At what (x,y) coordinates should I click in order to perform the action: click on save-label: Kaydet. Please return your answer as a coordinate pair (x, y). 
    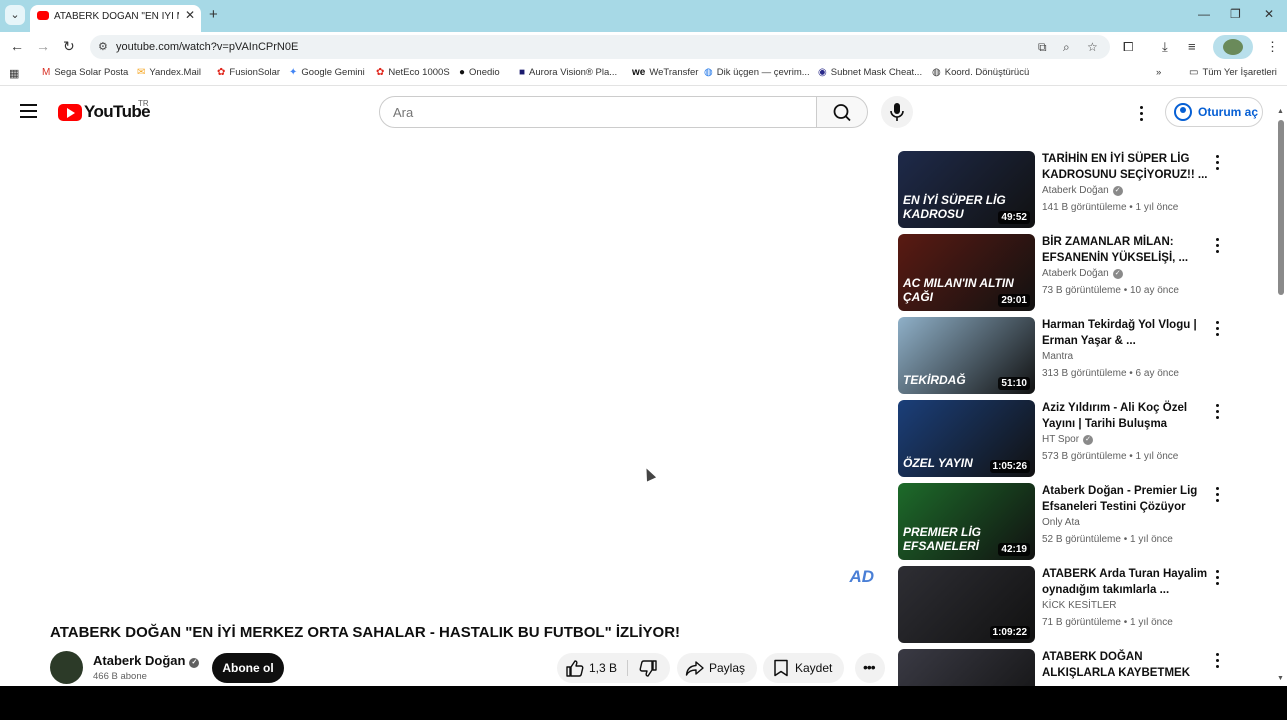
    Looking at the image, I should click on (814, 668).